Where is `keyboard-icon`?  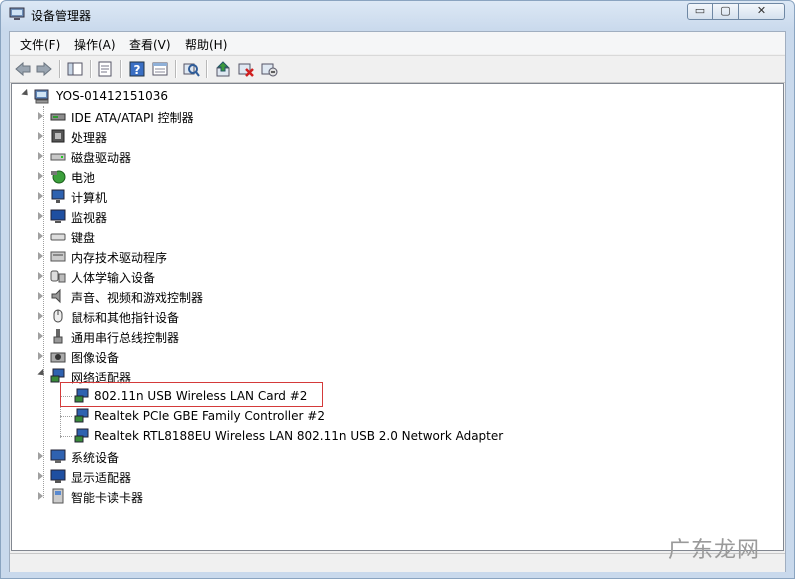
keyboard-icon is located at coordinates (58, 237).